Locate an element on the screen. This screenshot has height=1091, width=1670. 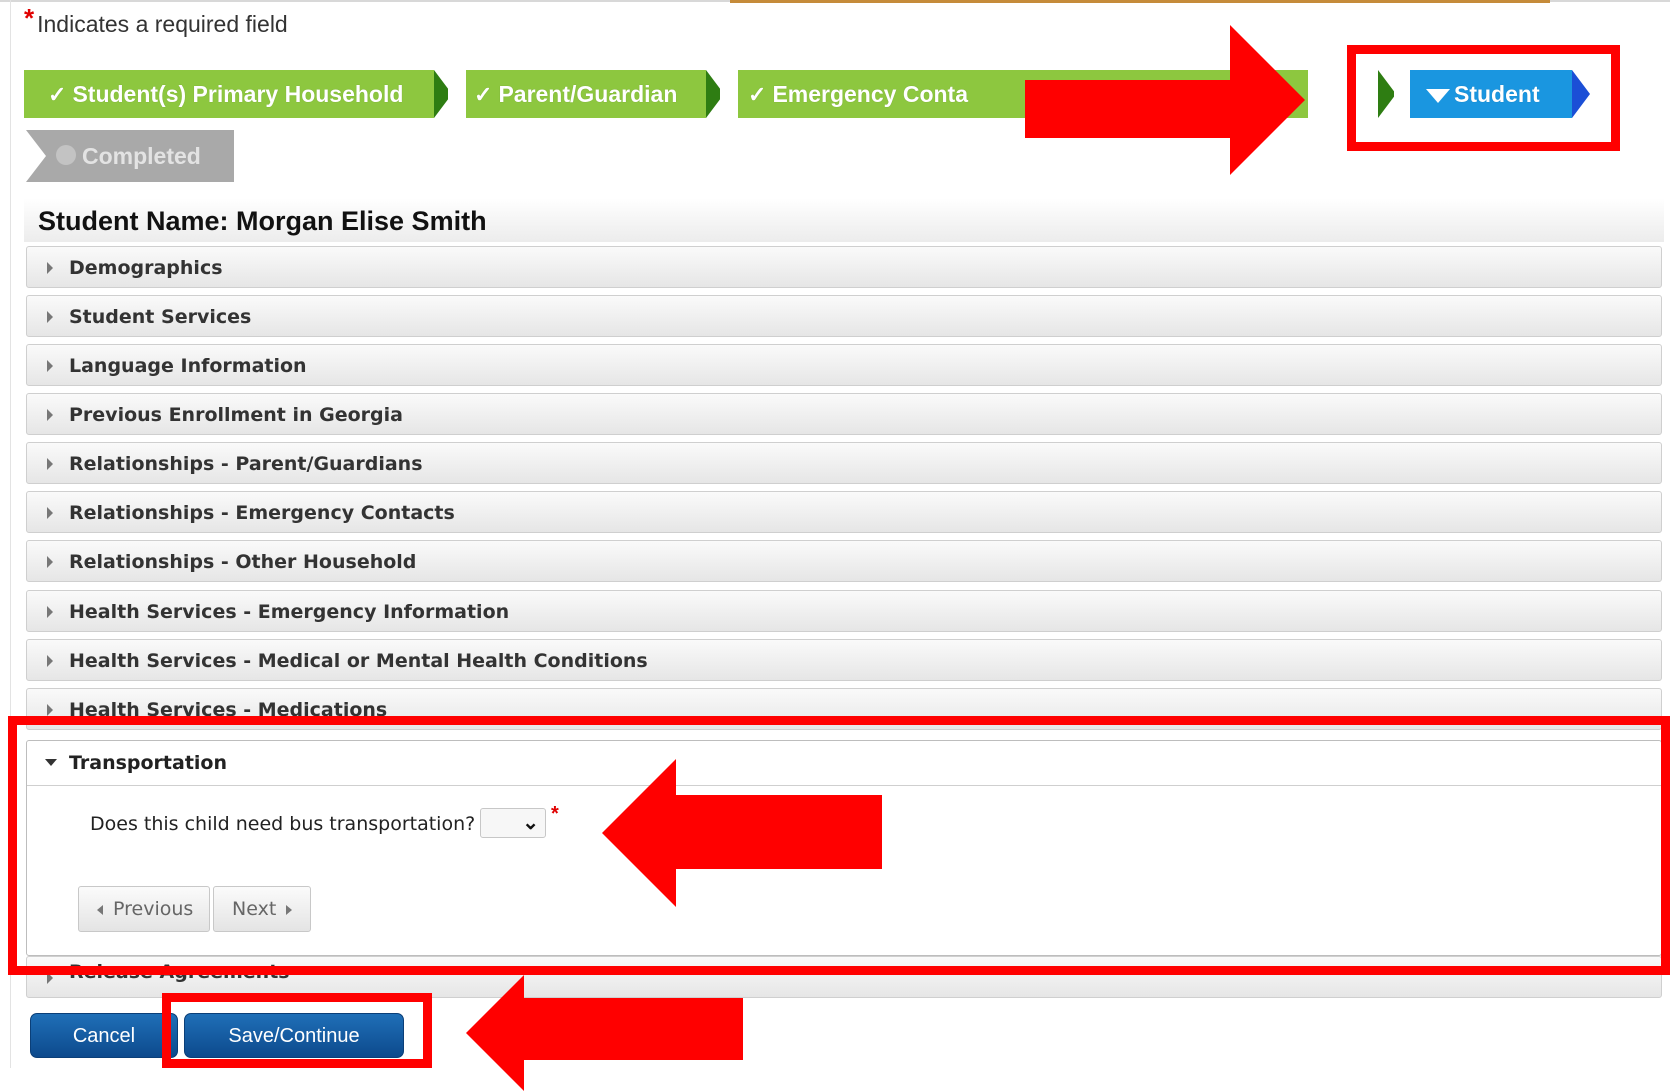
section-demographics: Demographics is located at coordinates (844, 267).